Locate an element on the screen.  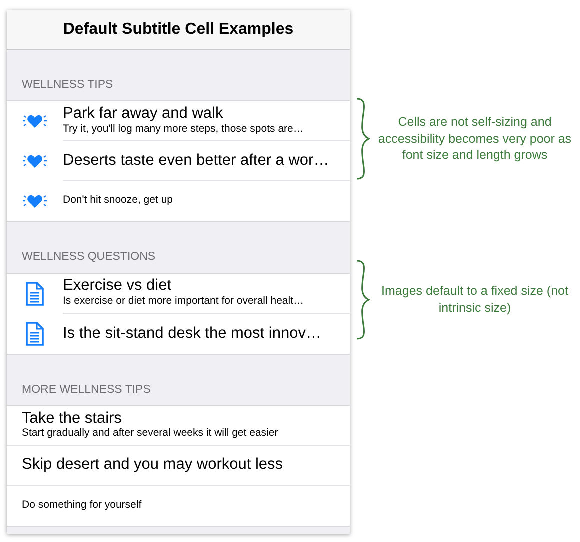
cell-title: Exercise vs diet is located at coordinates (118, 286).